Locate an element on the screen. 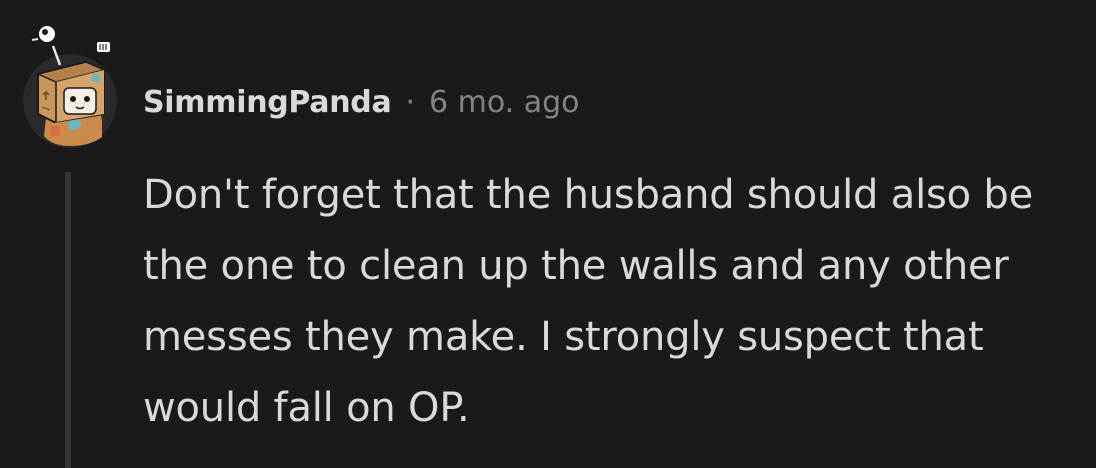 This screenshot has width=1096, height=468. username-link: SimmingPanda is located at coordinates (267, 102).